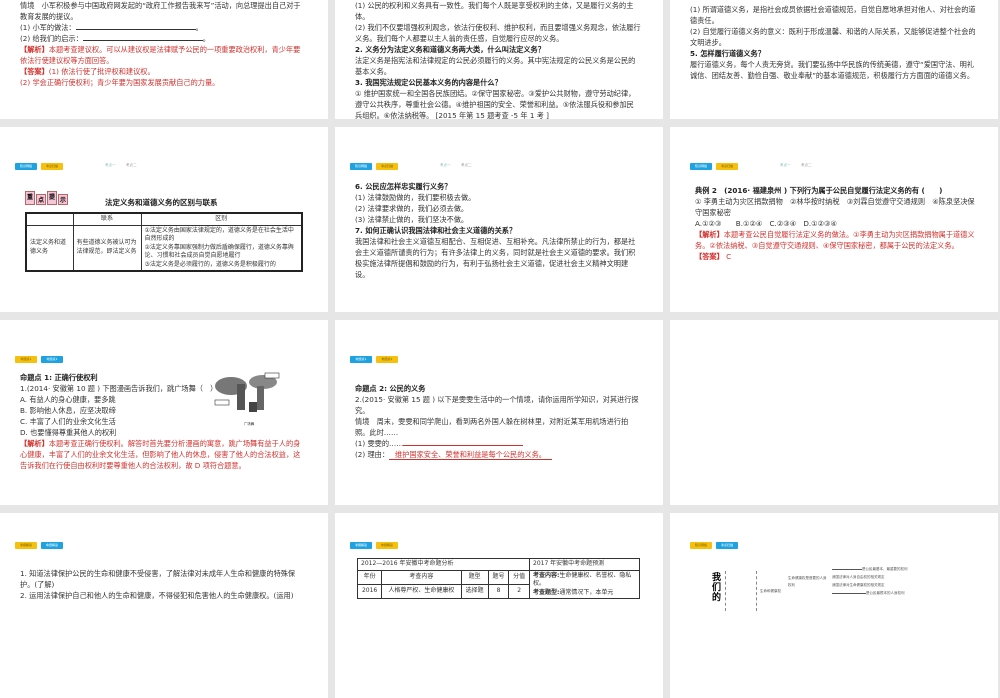 This screenshot has width=1000, height=698. Describe the element at coordinates (41, 199) in the screenshot. I see `badge-char: 点` at that location.